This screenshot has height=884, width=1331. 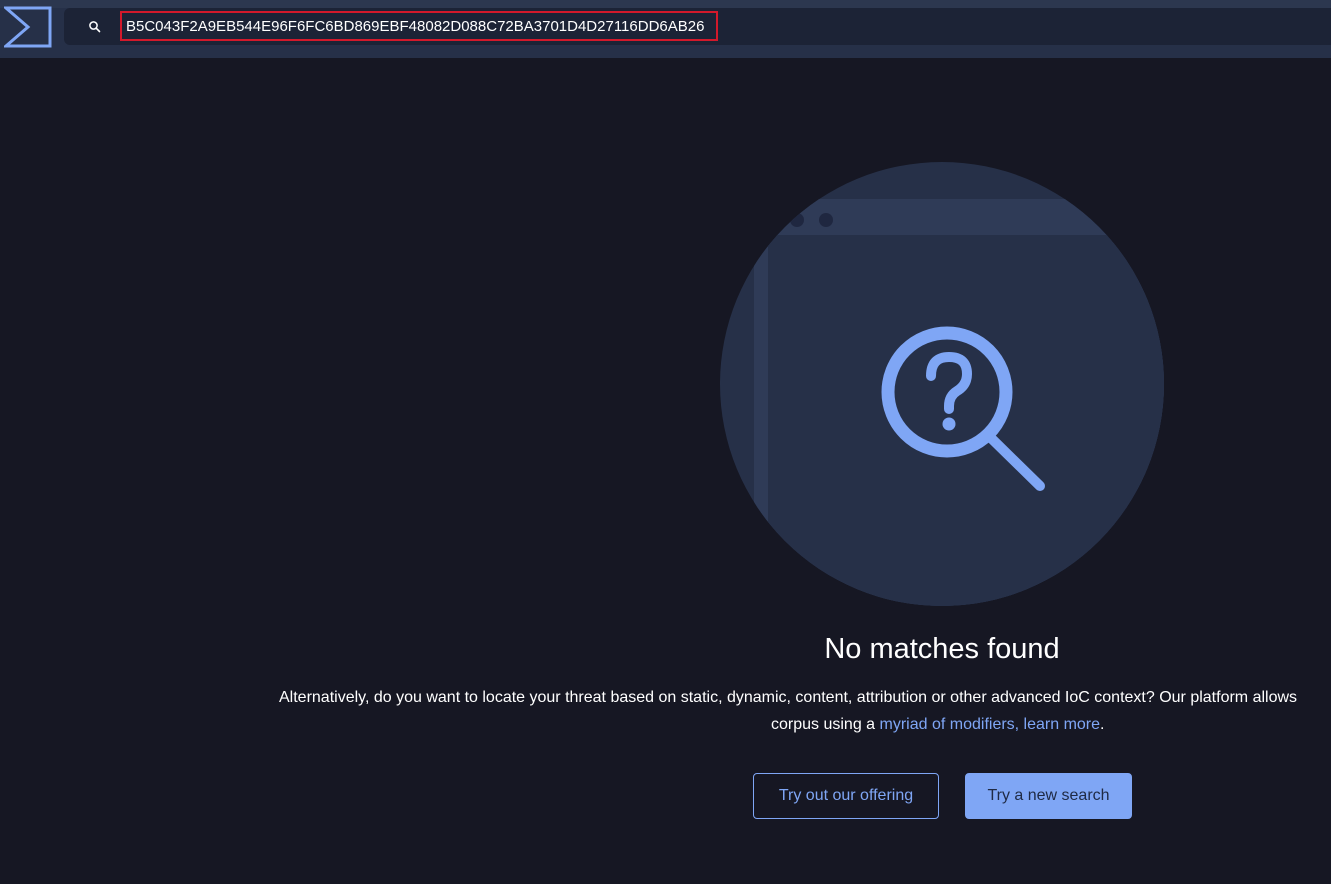 What do you see at coordinates (825, 724) in the screenshot?
I see `description-prefix: corpus using a` at bounding box center [825, 724].